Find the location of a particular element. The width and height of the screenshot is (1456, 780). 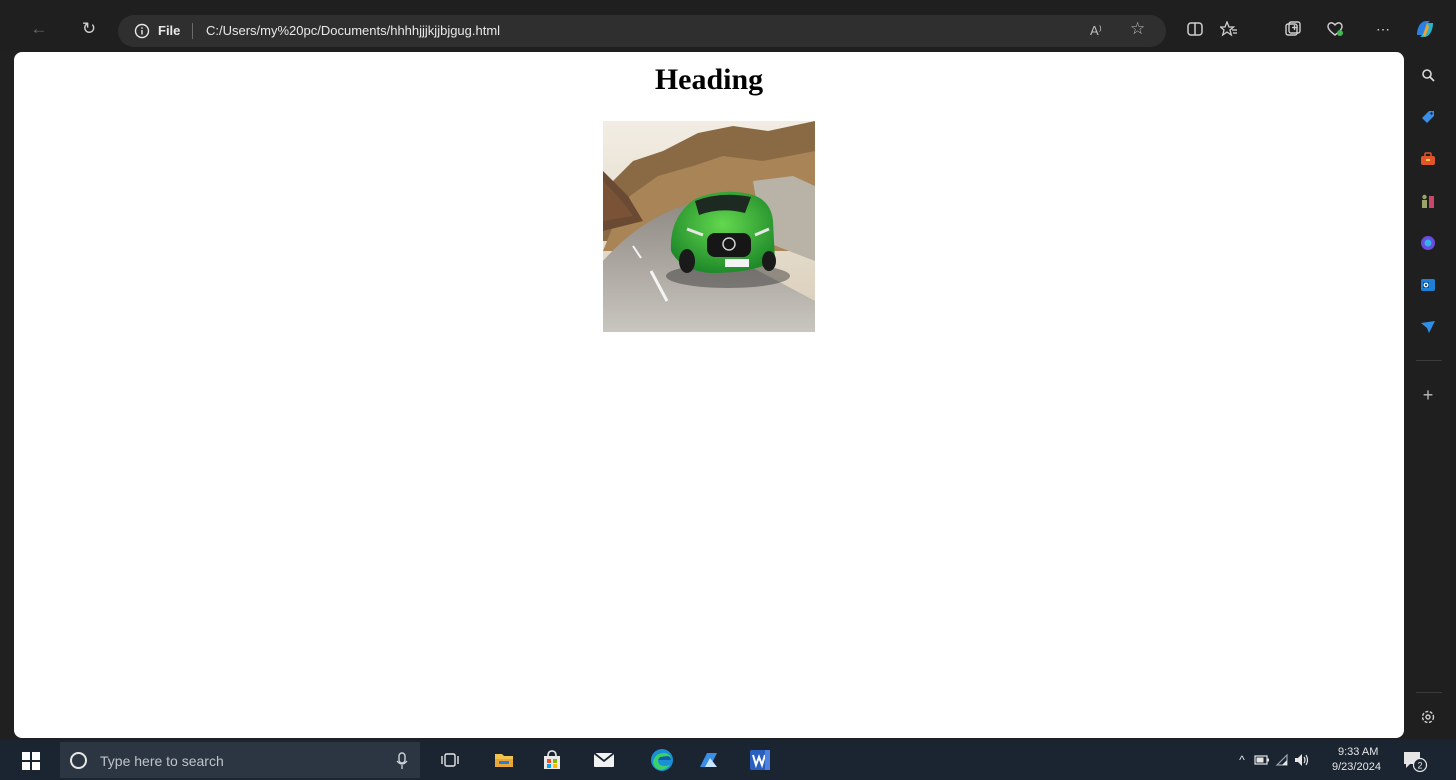

notification-center-icon: 2 is located at coordinates (1415, 761).